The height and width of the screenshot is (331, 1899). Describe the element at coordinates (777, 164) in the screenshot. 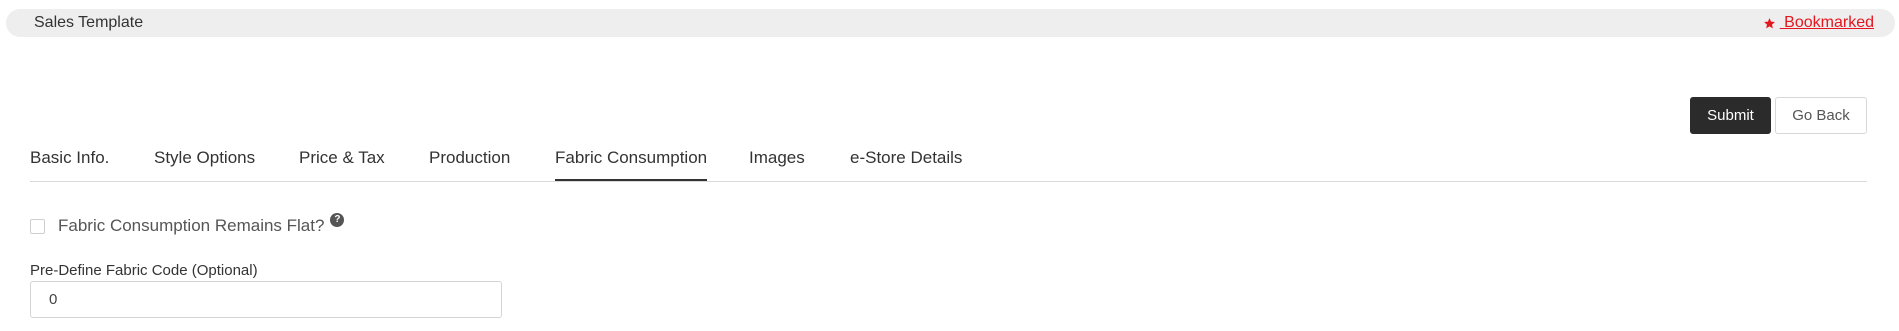

I see `tab-images: Images` at that location.